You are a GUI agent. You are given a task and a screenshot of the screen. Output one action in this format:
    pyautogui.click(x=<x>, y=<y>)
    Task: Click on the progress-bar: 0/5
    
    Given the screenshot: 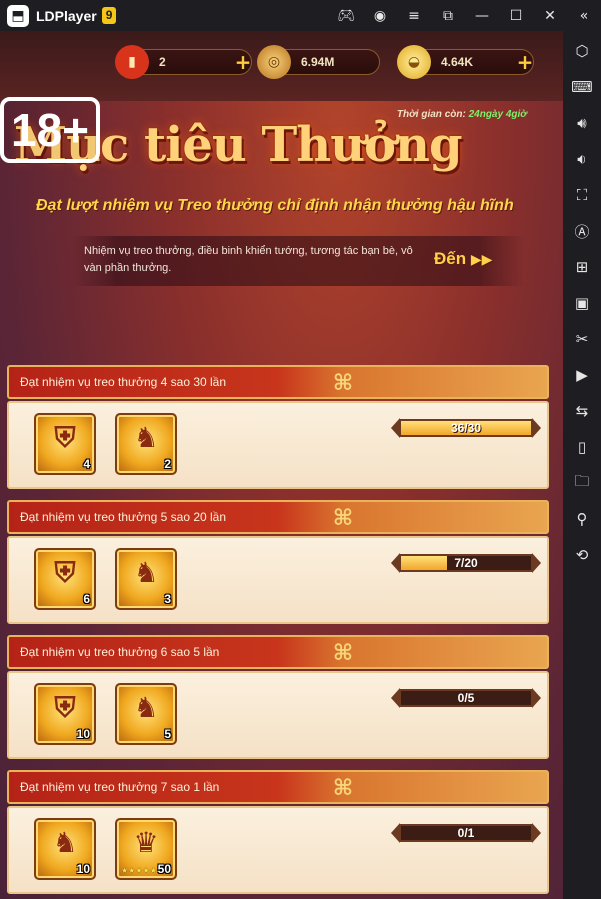 What is the action you would take?
    pyautogui.click(x=466, y=698)
    